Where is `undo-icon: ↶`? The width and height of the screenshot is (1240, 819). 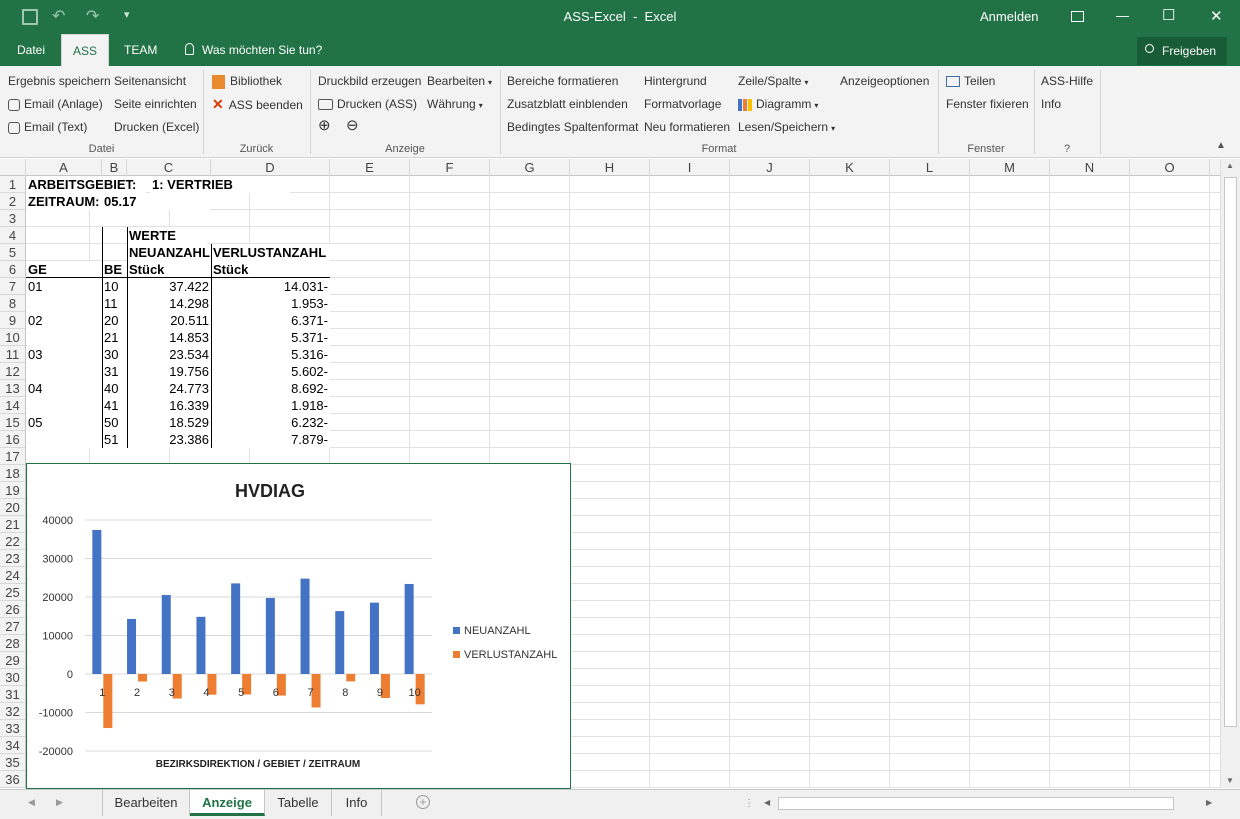 undo-icon: ↶ is located at coordinates (58, 16).